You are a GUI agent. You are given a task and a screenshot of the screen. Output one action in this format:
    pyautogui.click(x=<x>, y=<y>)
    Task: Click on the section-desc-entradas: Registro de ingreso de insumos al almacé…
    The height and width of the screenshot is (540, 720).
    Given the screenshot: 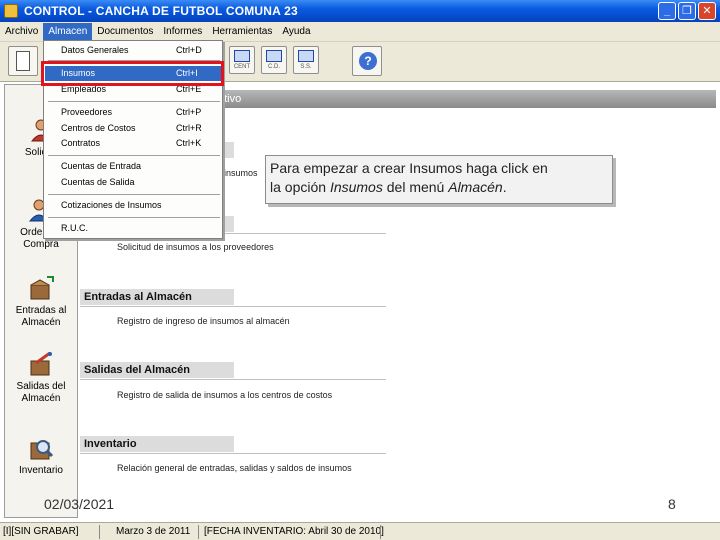 What is the action you would take?
    pyautogui.click(x=203, y=321)
    